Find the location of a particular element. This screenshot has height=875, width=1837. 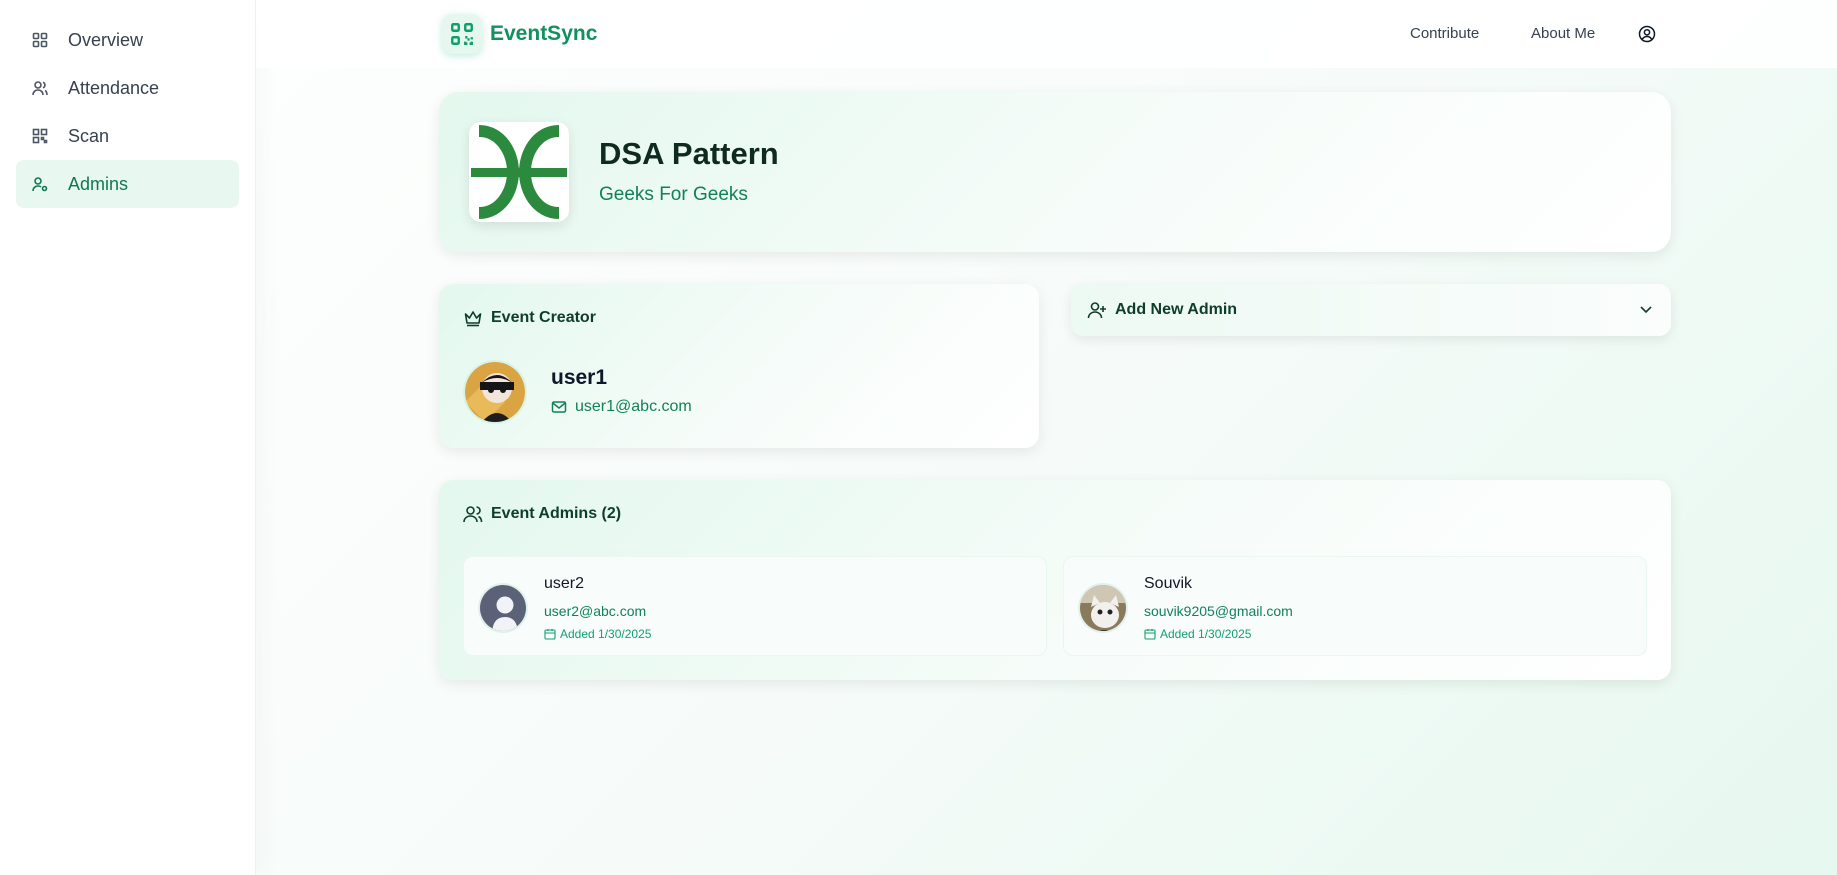

qr-logo-icon is located at coordinates (462, 34).